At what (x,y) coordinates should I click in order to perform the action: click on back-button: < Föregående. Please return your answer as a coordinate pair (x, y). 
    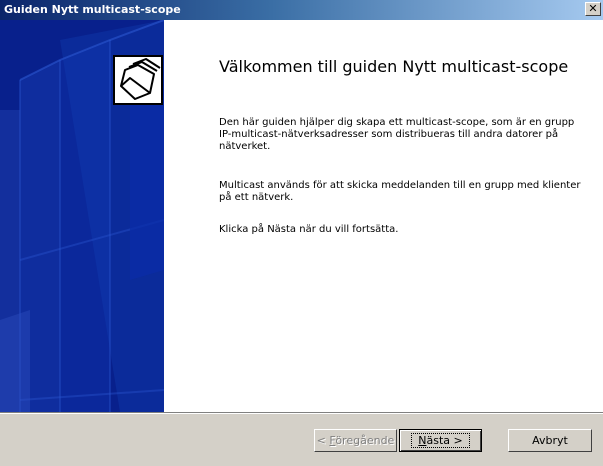
    Looking at the image, I should click on (355, 440).